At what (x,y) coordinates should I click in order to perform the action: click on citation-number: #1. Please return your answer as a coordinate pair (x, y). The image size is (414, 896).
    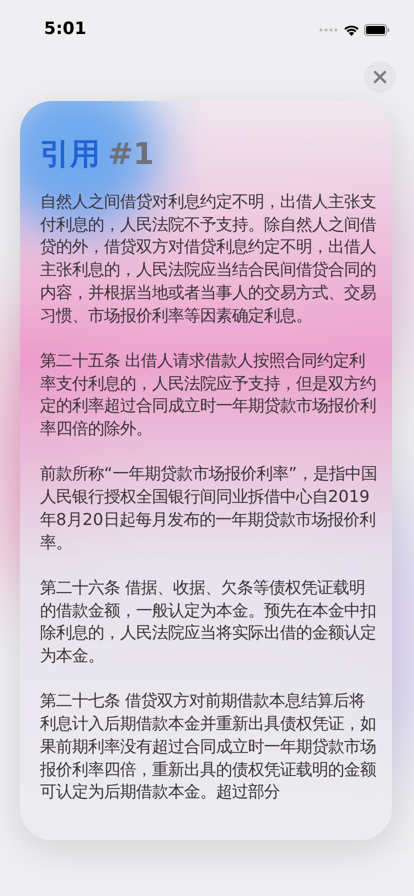
    Looking at the image, I should click on (131, 154).